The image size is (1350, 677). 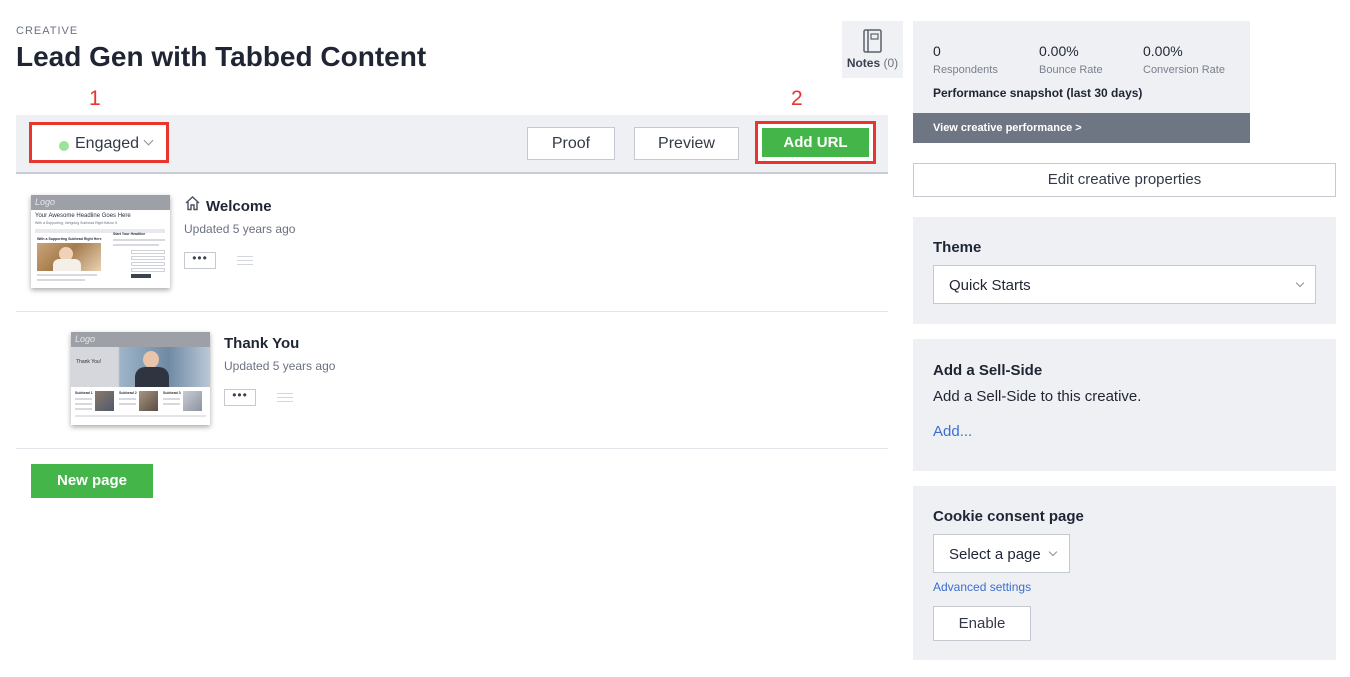 I want to click on status-label: Engaged, so click(x=107, y=143).